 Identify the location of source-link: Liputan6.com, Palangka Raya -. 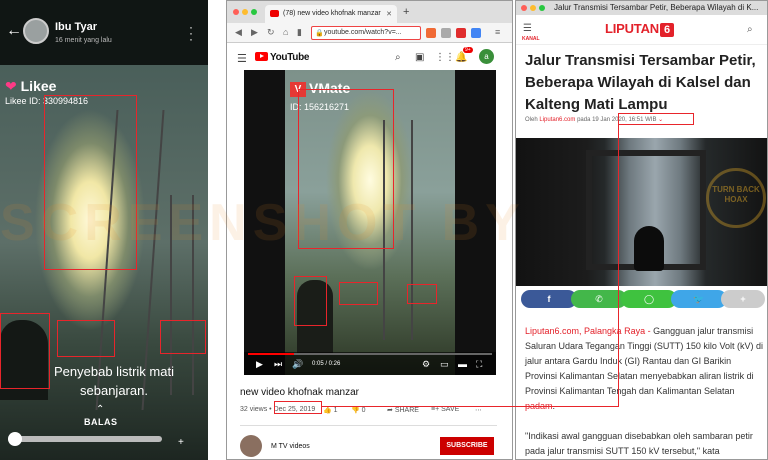
(588, 331).